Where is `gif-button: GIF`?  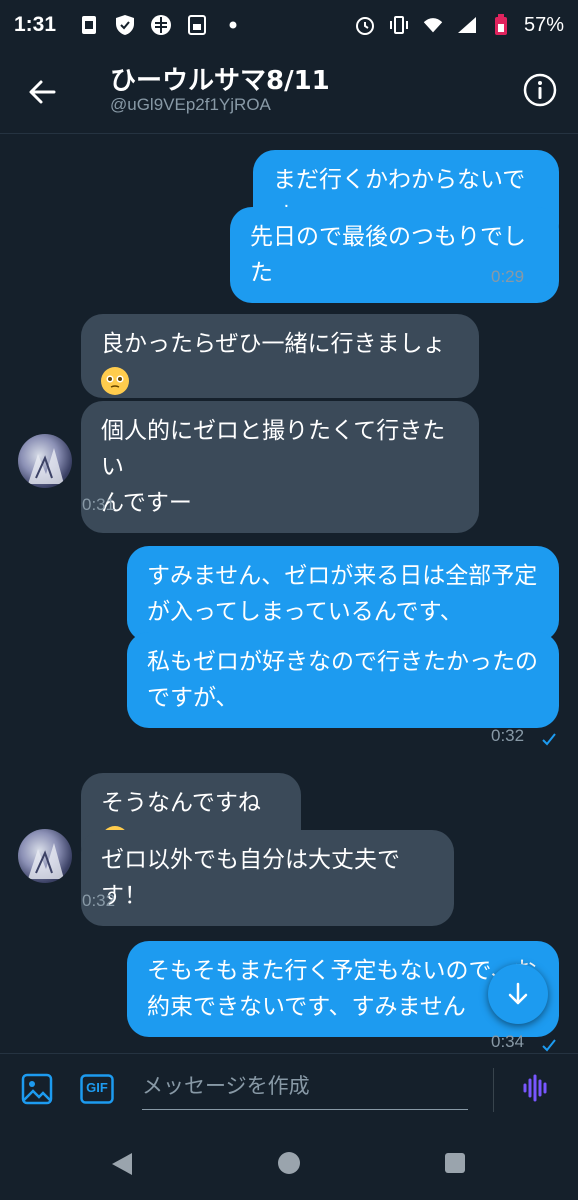
gif-button: GIF is located at coordinates (97, 1089).